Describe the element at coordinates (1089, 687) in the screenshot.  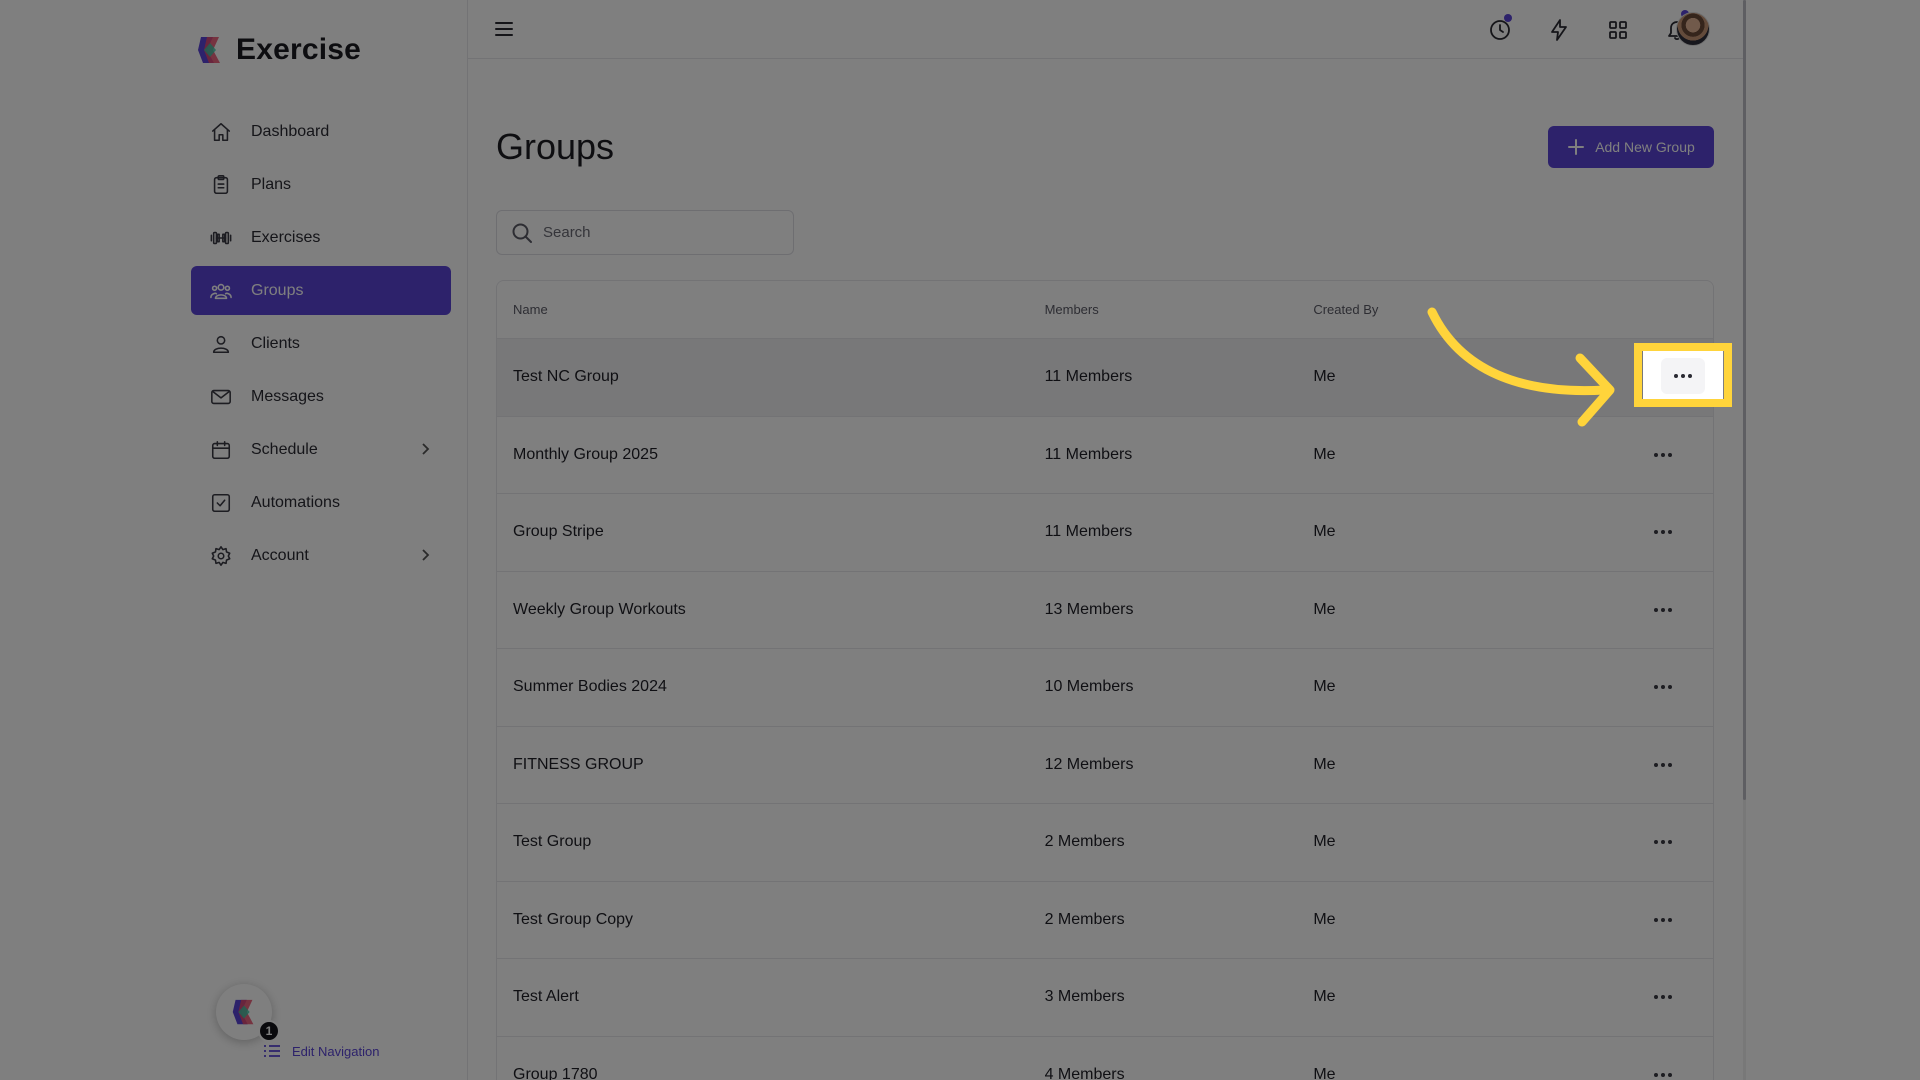
I see `group-members: 10 Members` at that location.